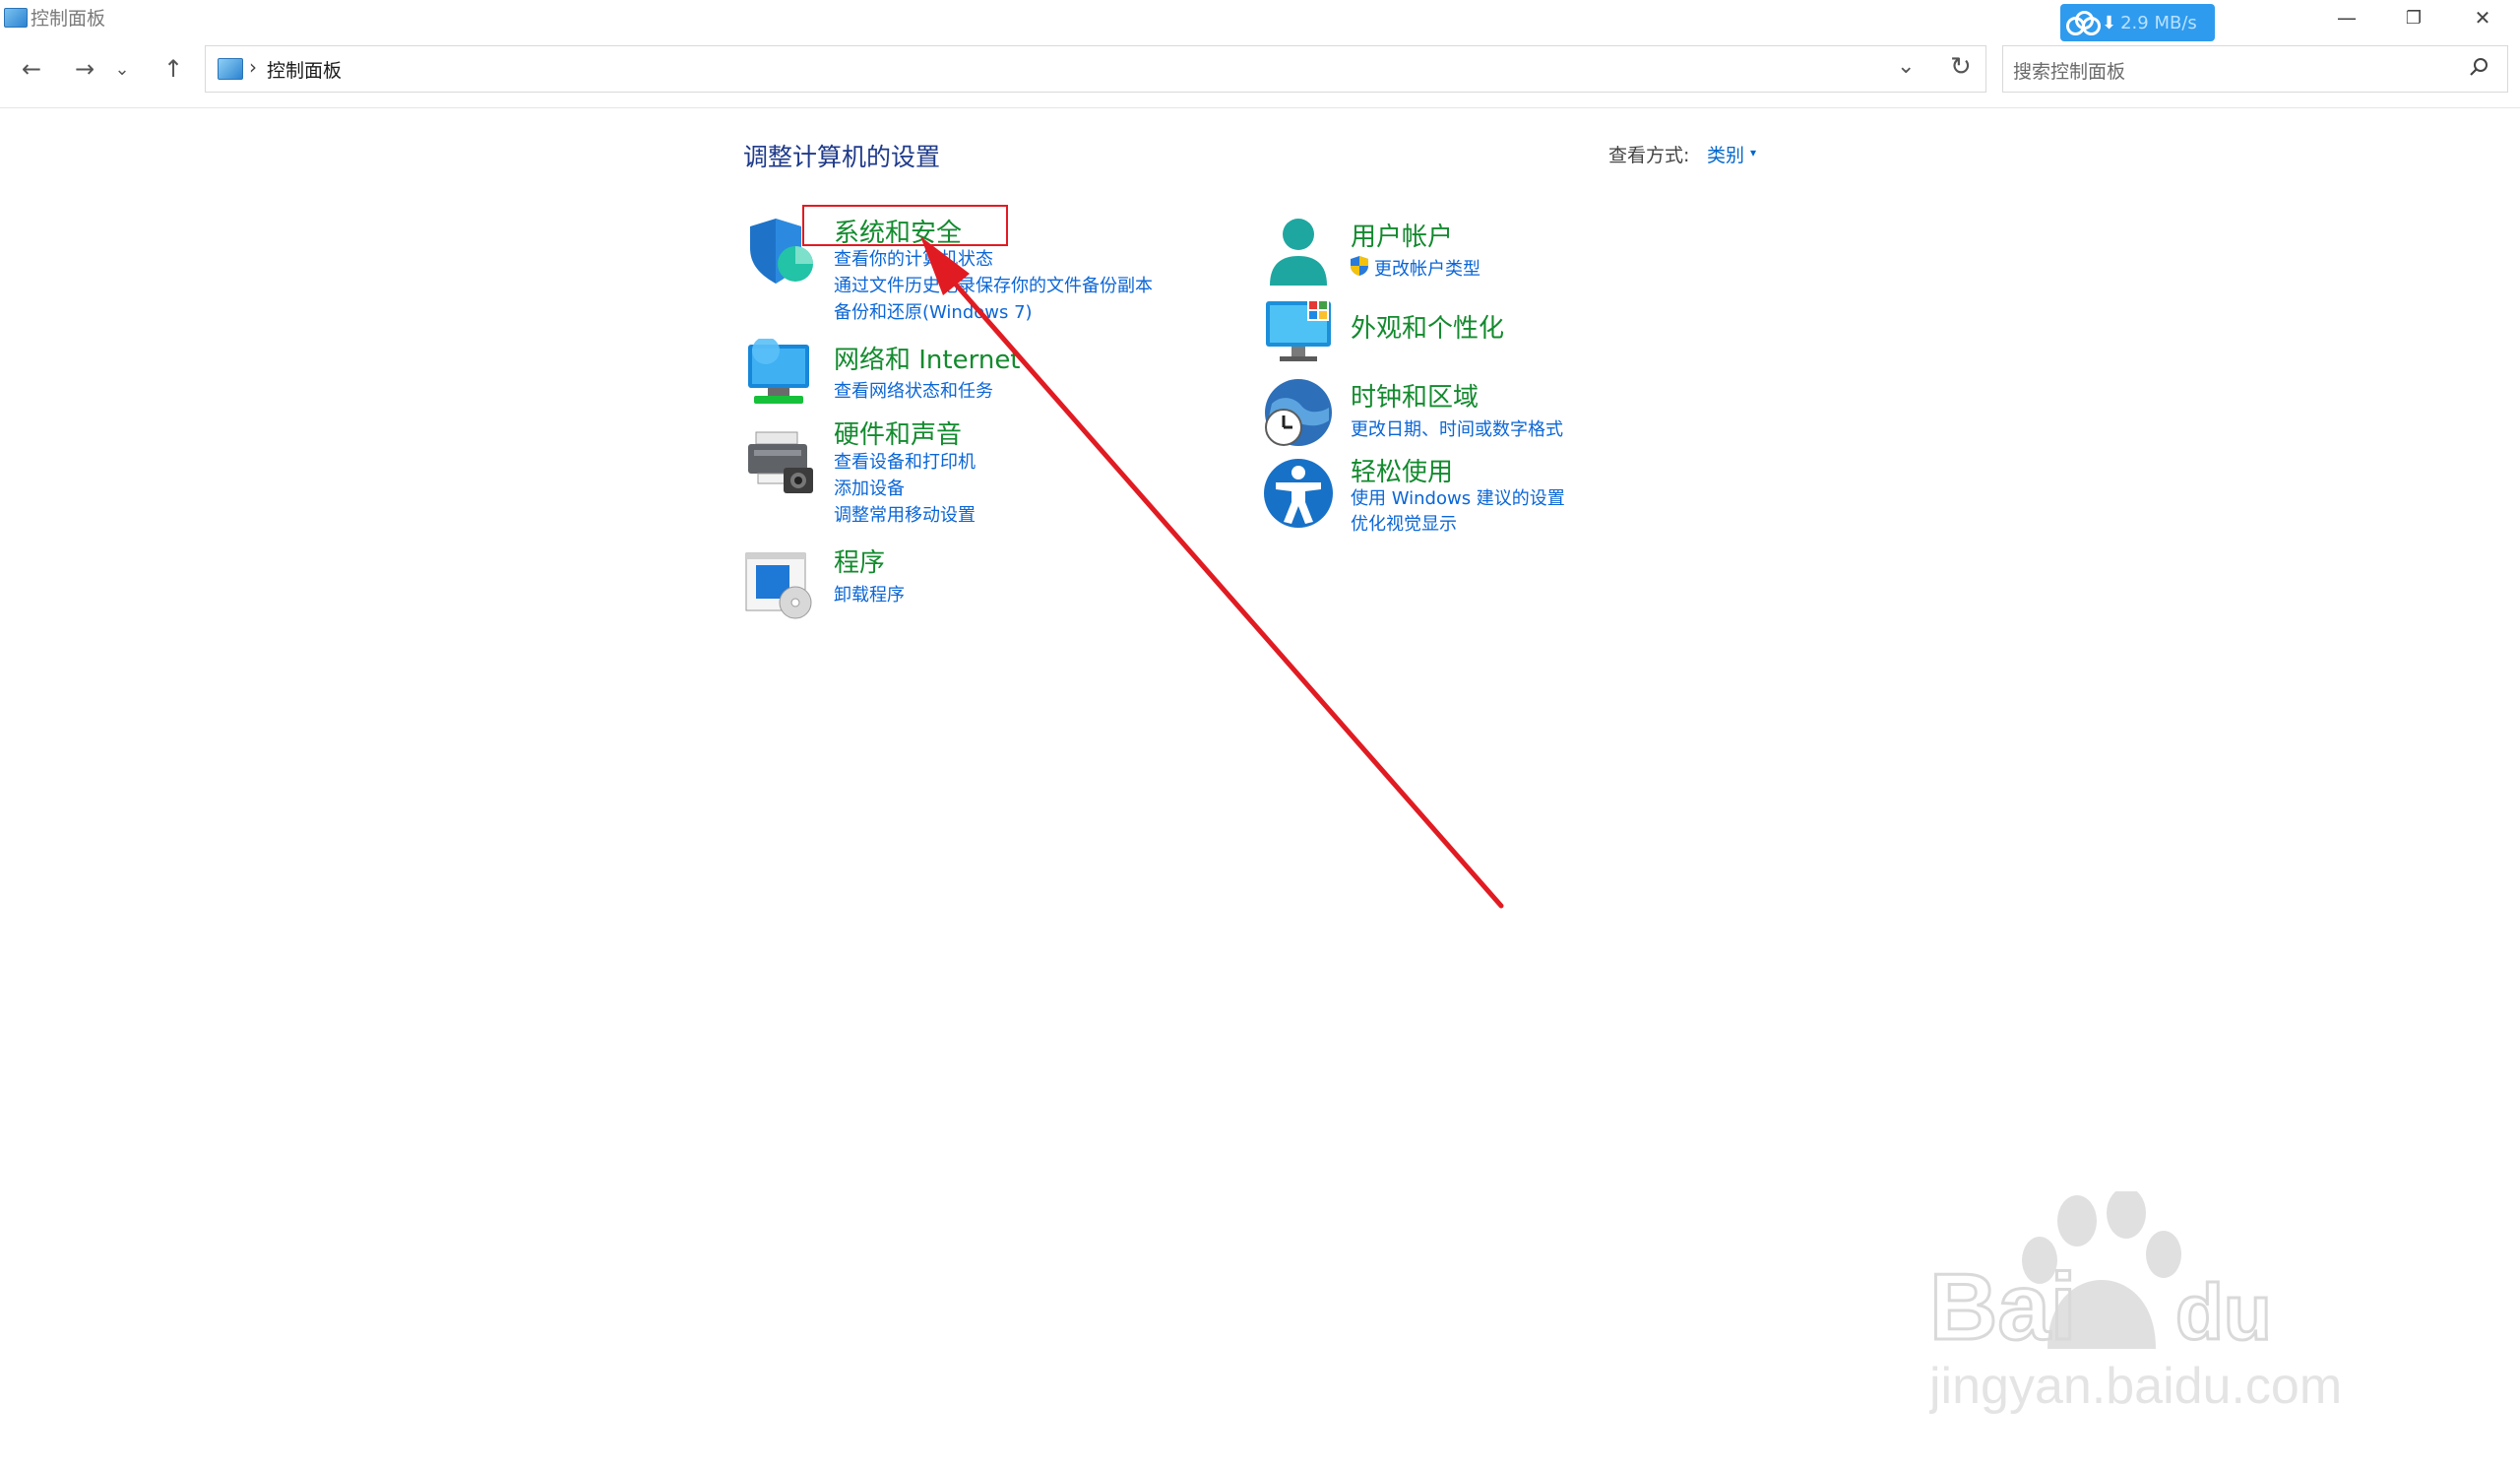 The width and height of the screenshot is (2520, 1469). Describe the element at coordinates (2478, 67) in the screenshot. I see `search-icon` at that location.